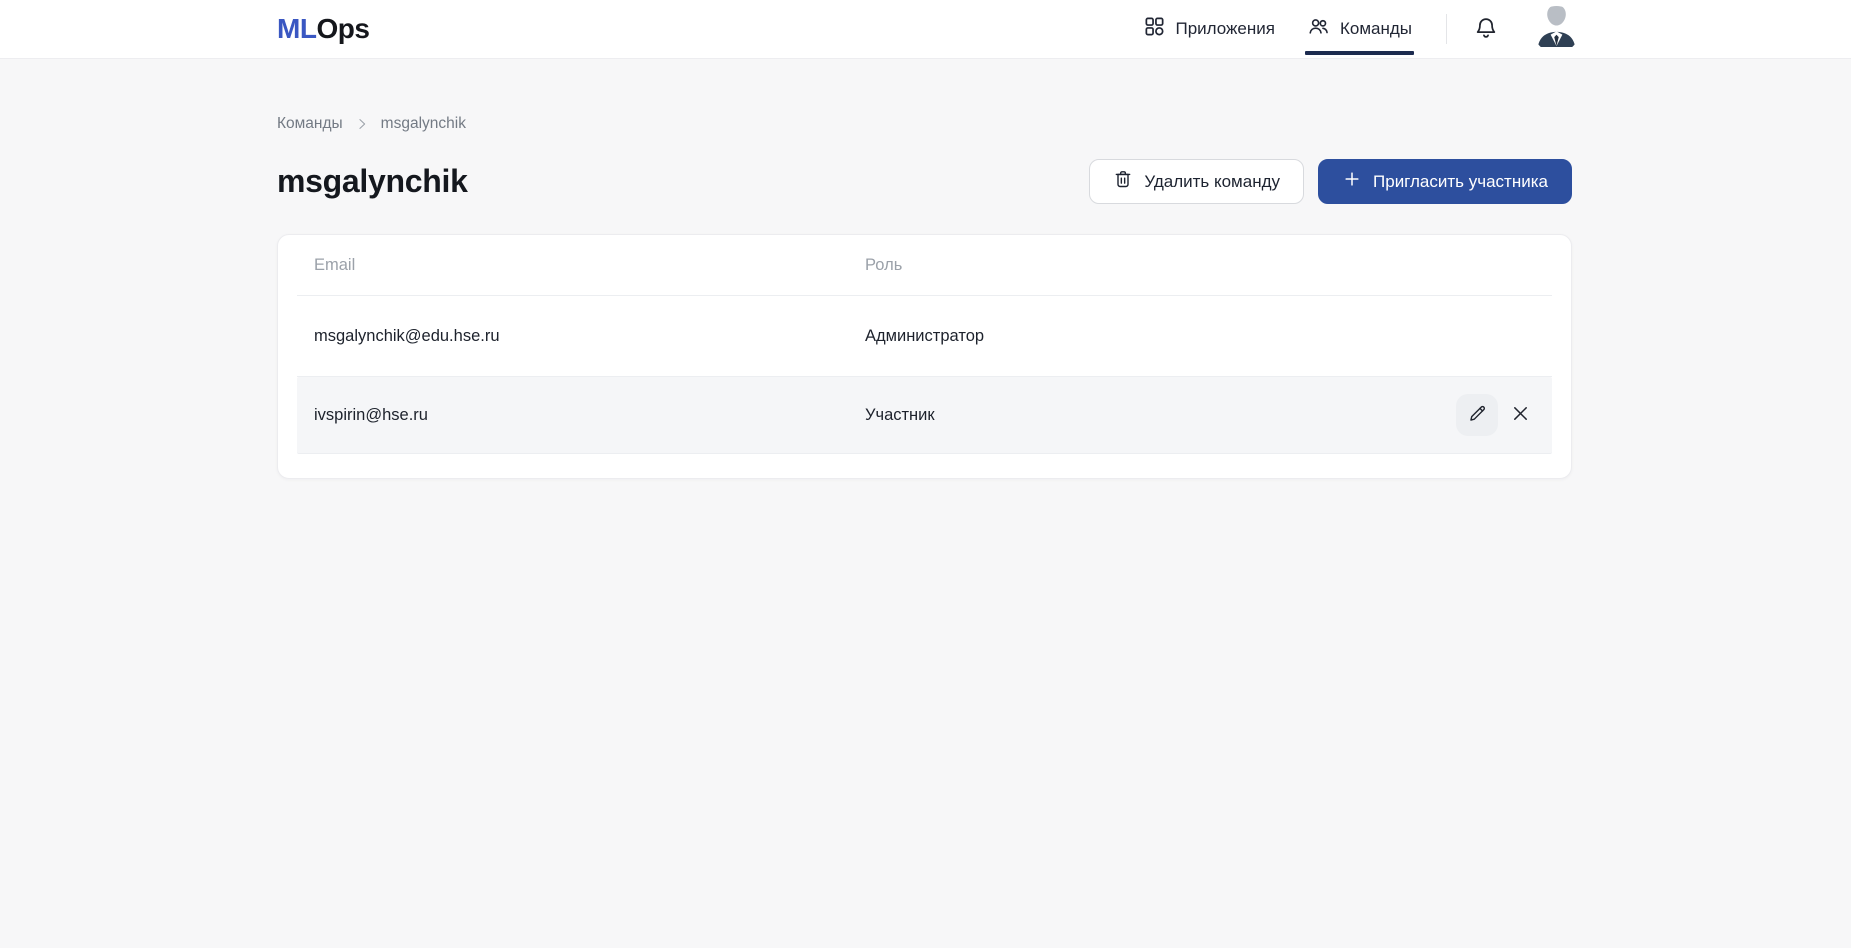 This screenshot has height=948, width=1851. Describe the element at coordinates (900, 414) in the screenshot. I see `member-role: Участник` at that location.